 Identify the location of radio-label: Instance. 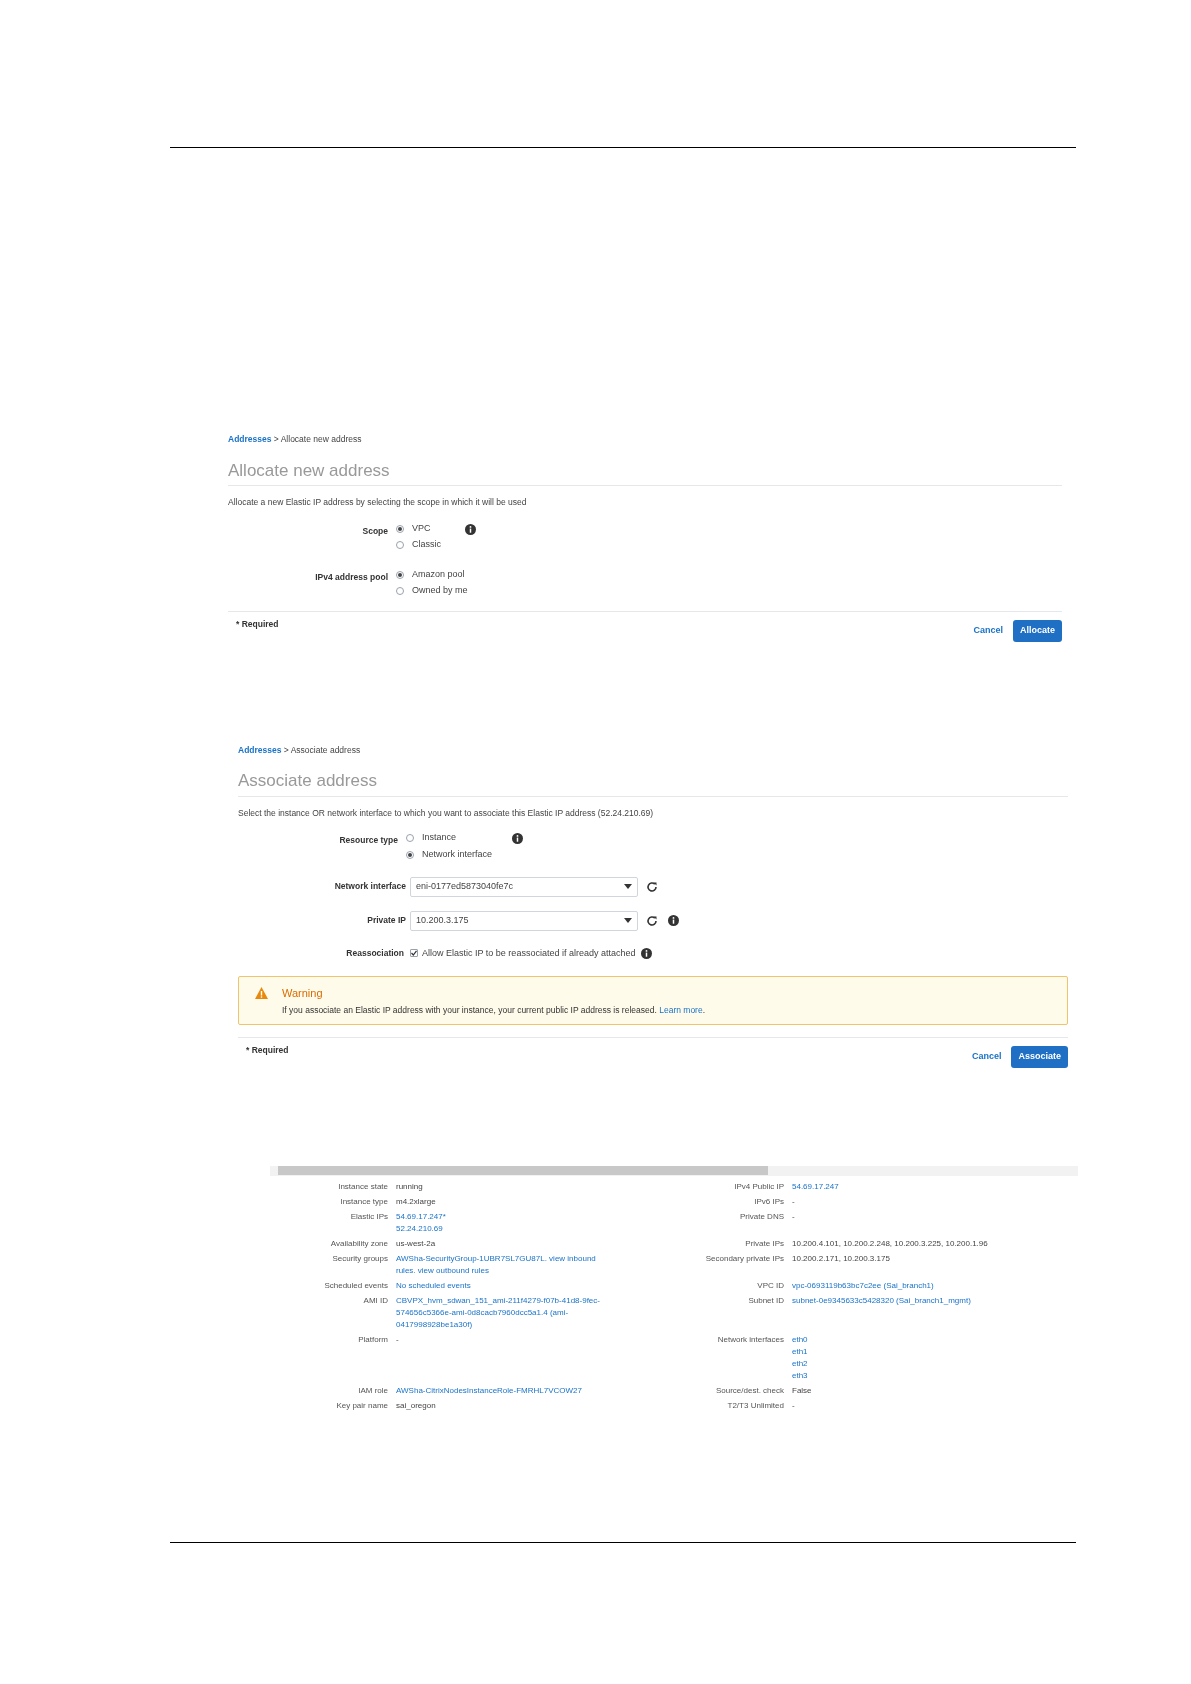
(439, 837).